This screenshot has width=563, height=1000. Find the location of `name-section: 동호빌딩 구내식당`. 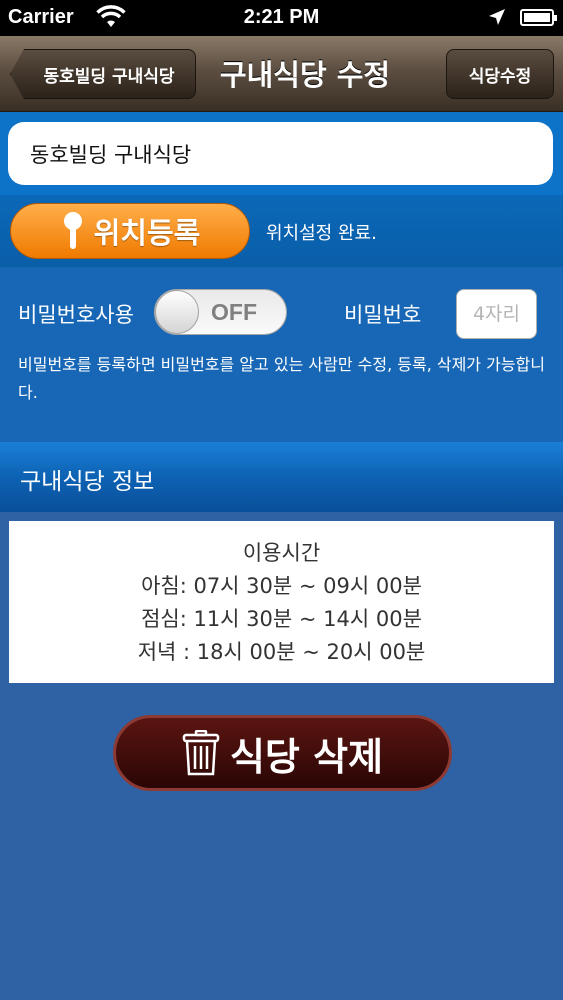

name-section: 동호빌딩 구내식당 is located at coordinates (281, 153).